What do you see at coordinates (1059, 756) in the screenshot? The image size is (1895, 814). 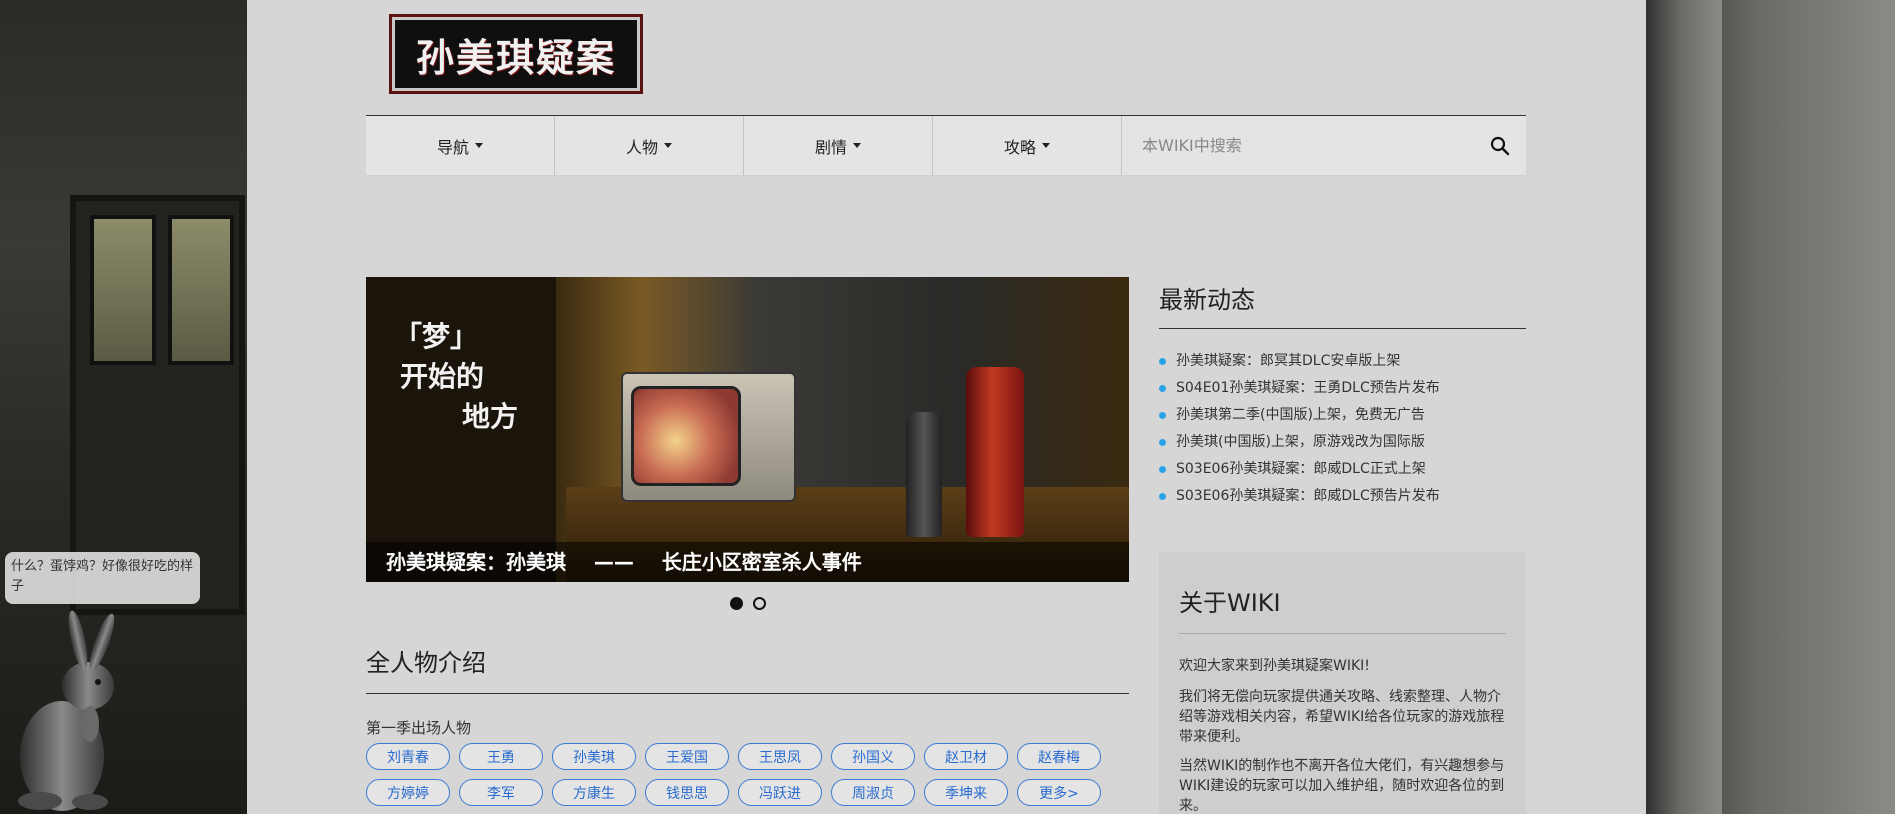 I see `character-tag: 赵春梅` at bounding box center [1059, 756].